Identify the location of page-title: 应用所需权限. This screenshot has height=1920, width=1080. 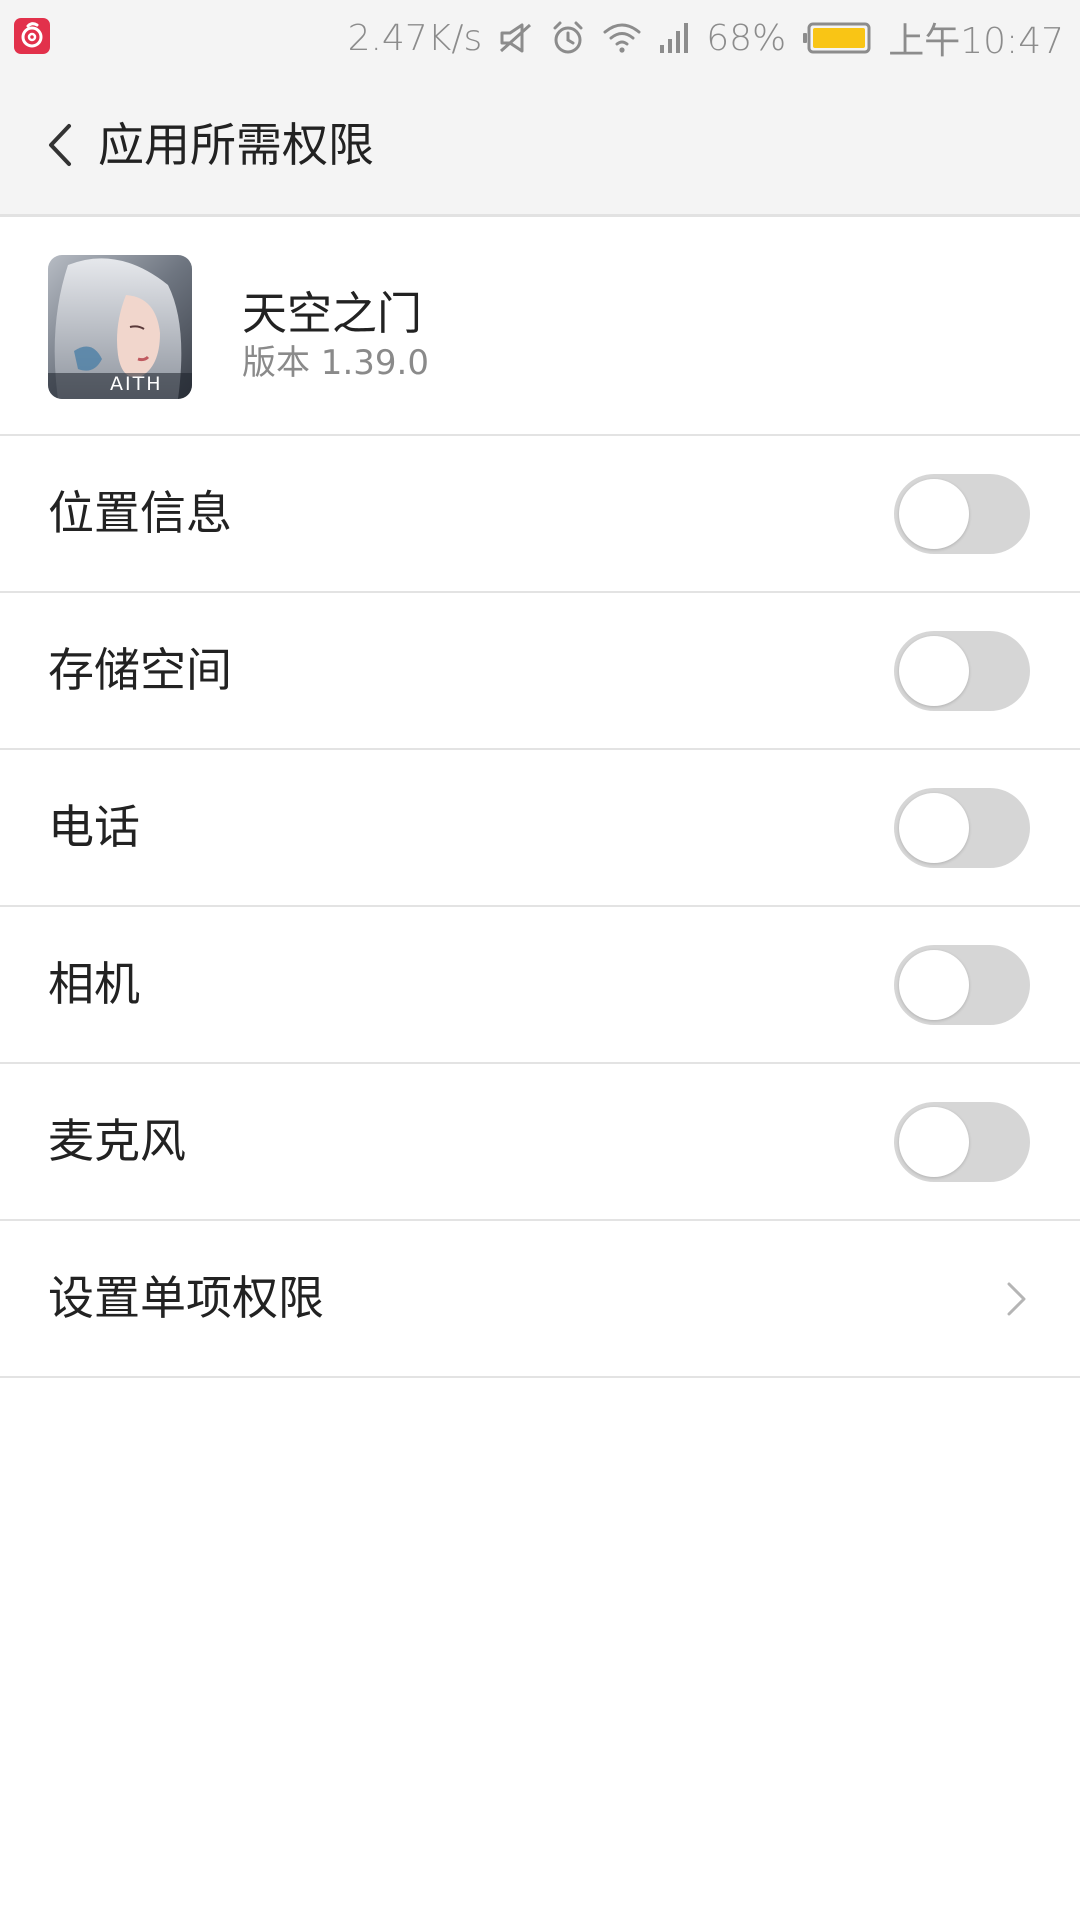
(236, 145).